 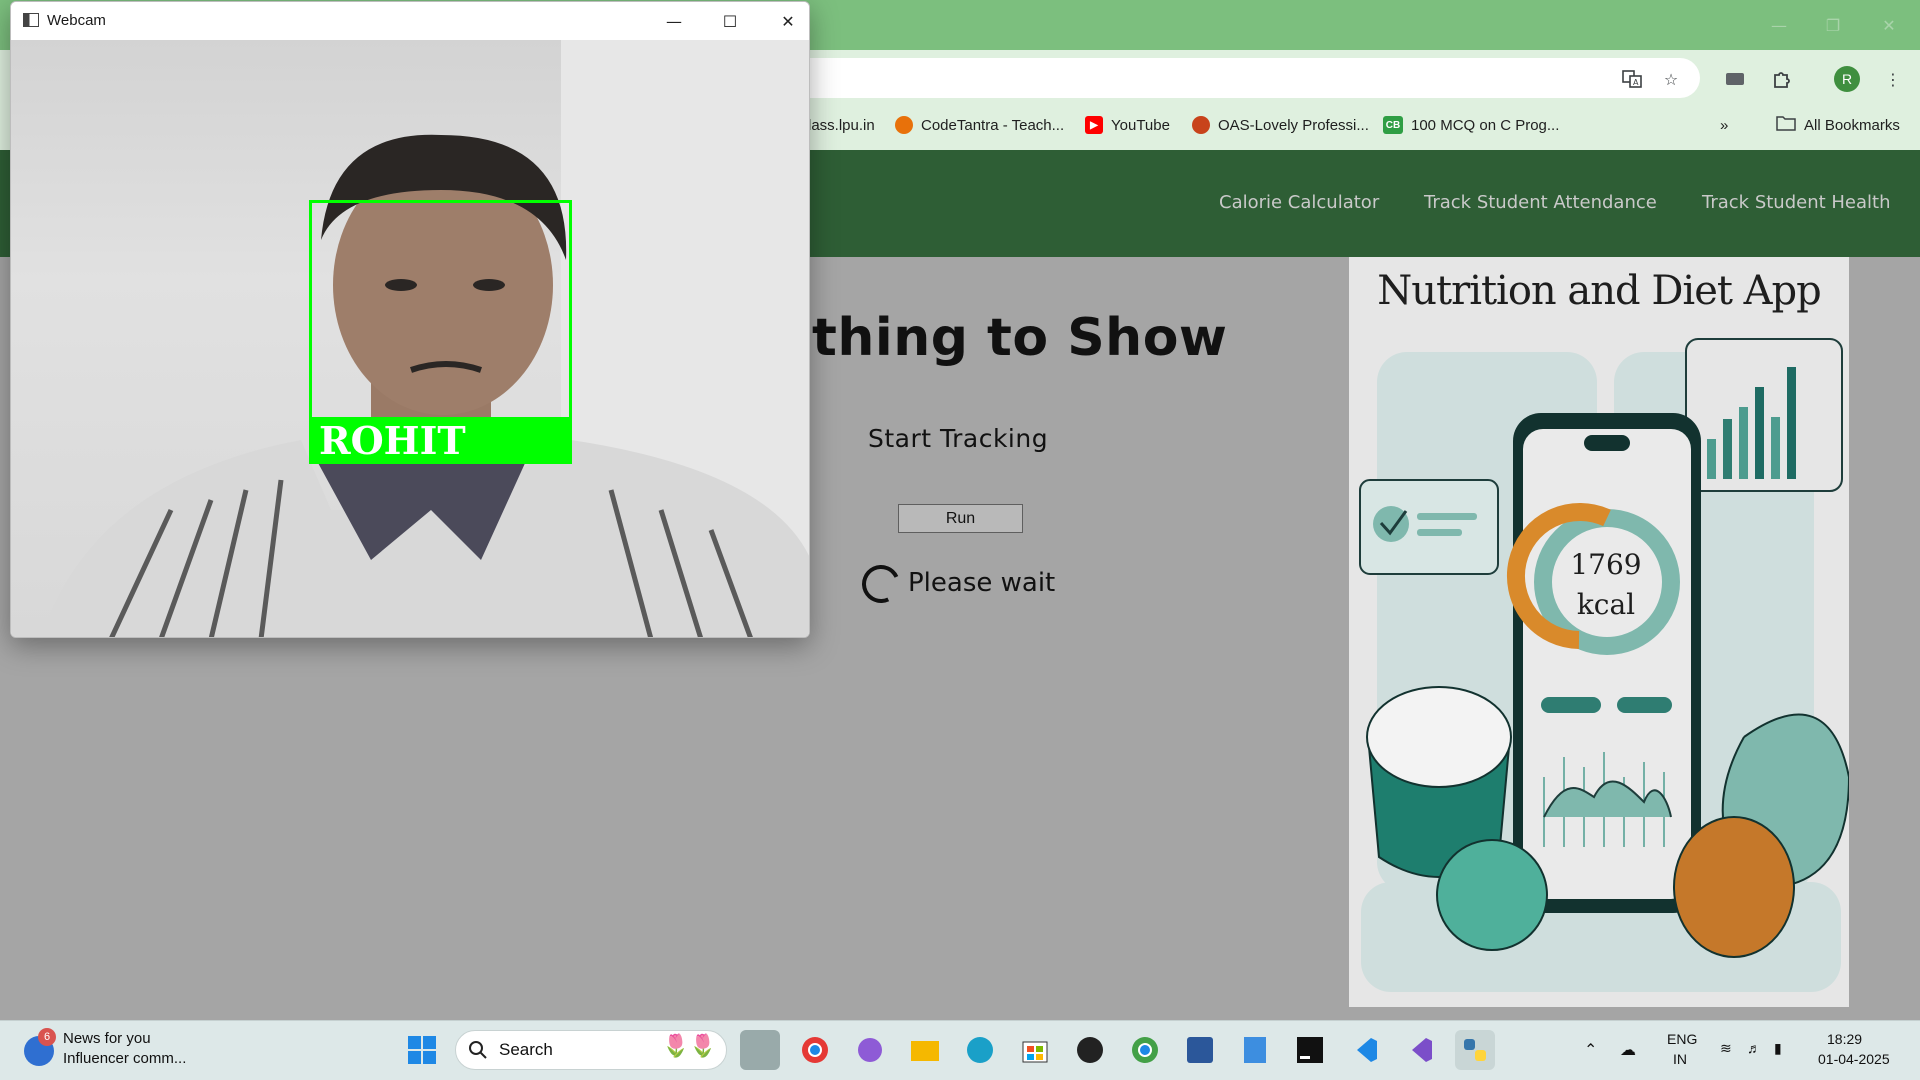 What do you see at coordinates (760, 1050) in the screenshot?
I see `task-view-icon` at bounding box center [760, 1050].